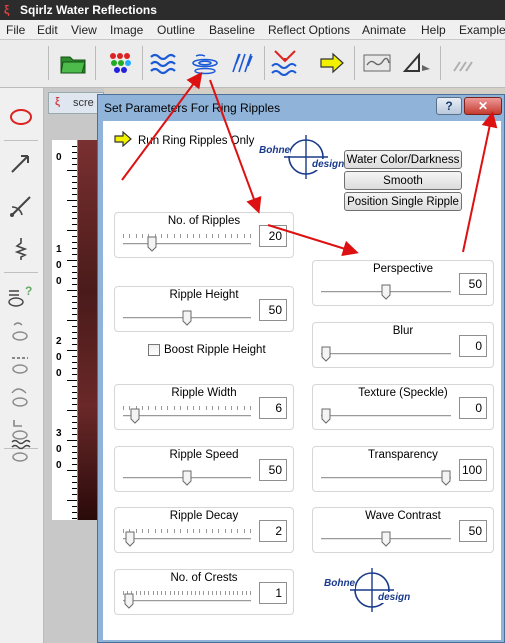 This screenshot has width=505, height=643. Describe the element at coordinates (403, 201) in the screenshot. I see `position-single-ripple-button: Position Single Ripple` at that location.